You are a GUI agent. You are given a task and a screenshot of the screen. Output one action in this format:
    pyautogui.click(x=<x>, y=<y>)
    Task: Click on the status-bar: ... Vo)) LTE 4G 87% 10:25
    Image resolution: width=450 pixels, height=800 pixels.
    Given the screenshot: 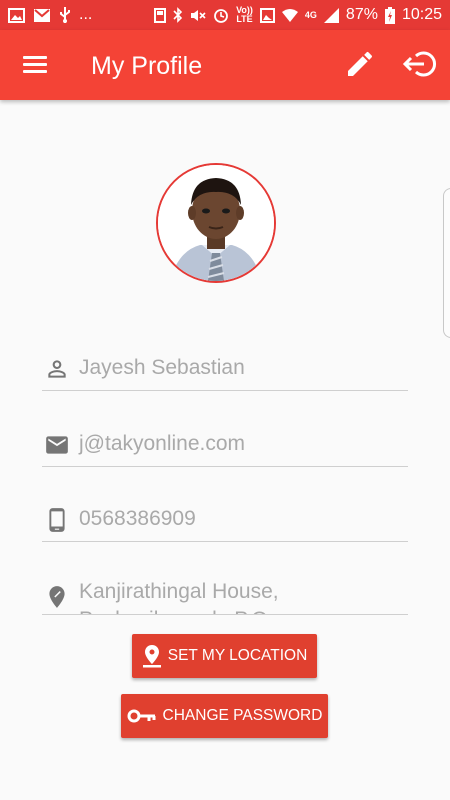 What is the action you would take?
    pyautogui.click(x=225, y=15)
    